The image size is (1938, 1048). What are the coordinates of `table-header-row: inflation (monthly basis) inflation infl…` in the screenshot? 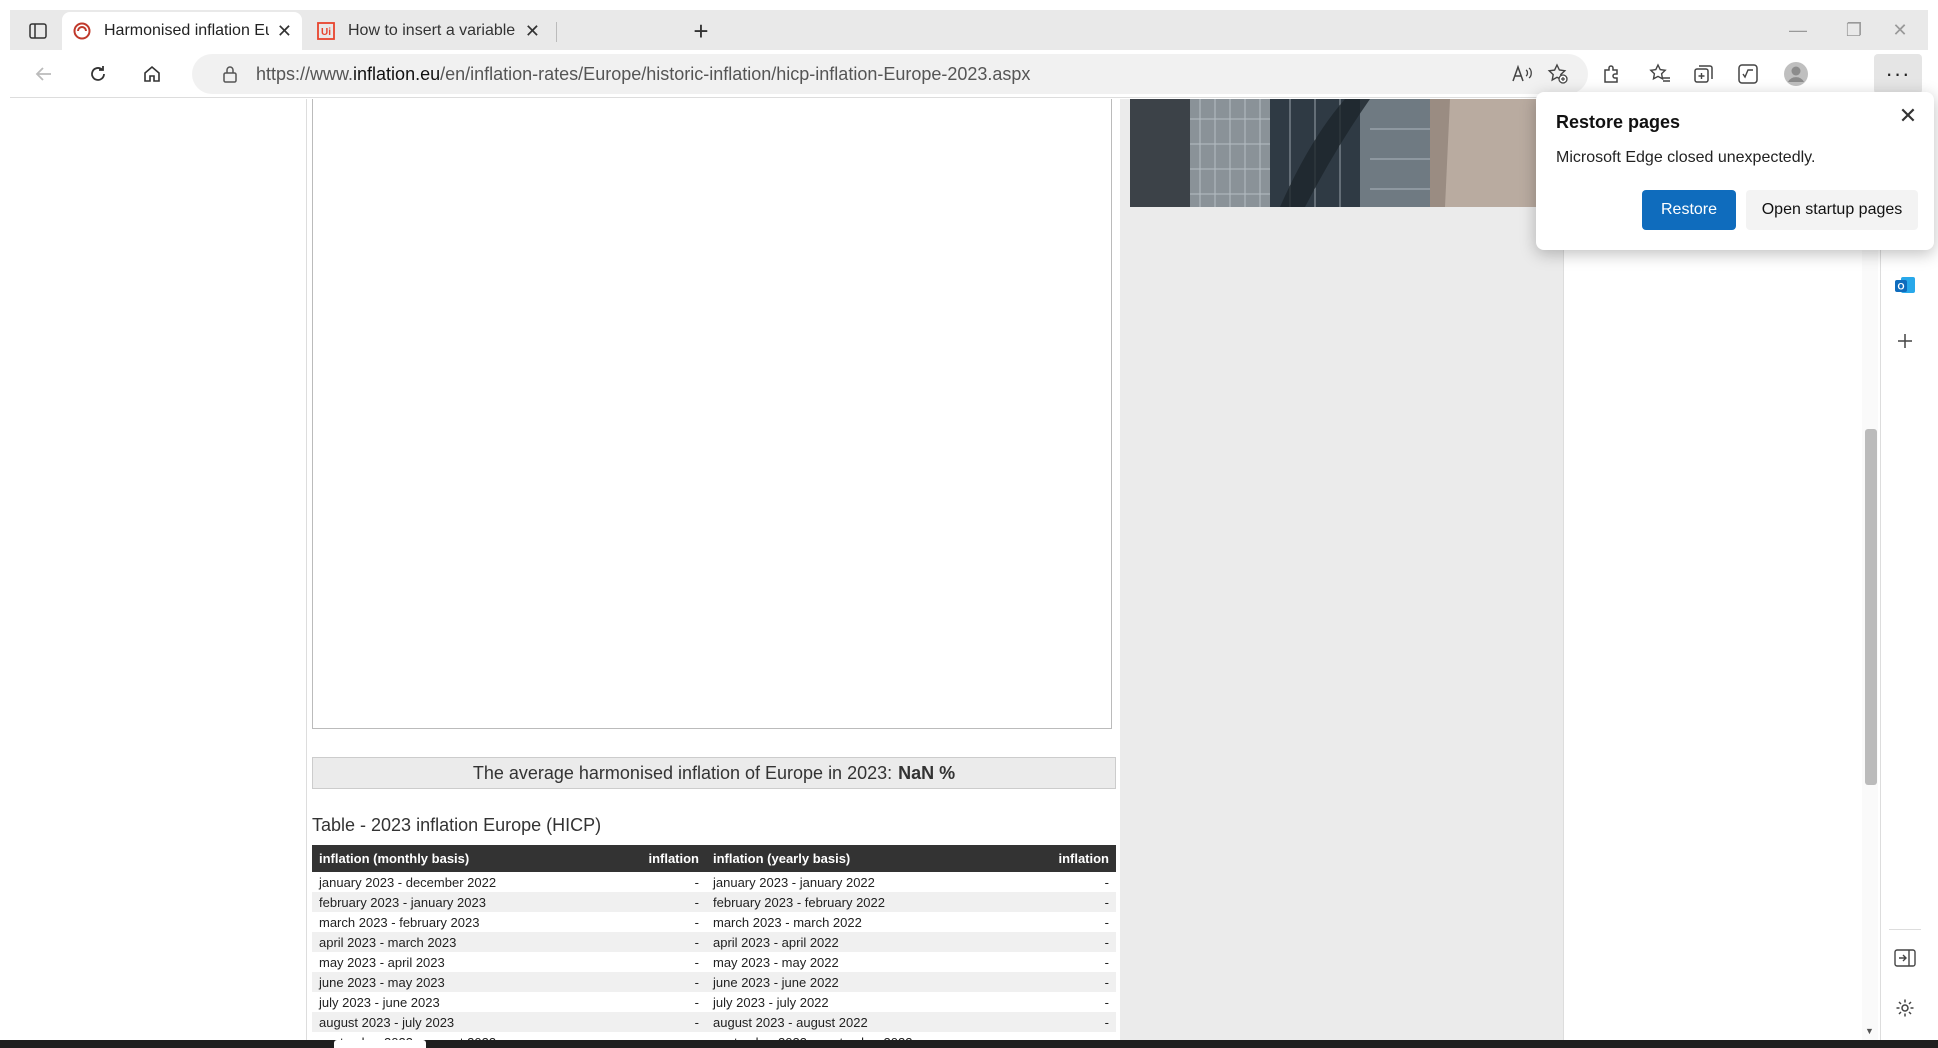 It's located at (714, 858).